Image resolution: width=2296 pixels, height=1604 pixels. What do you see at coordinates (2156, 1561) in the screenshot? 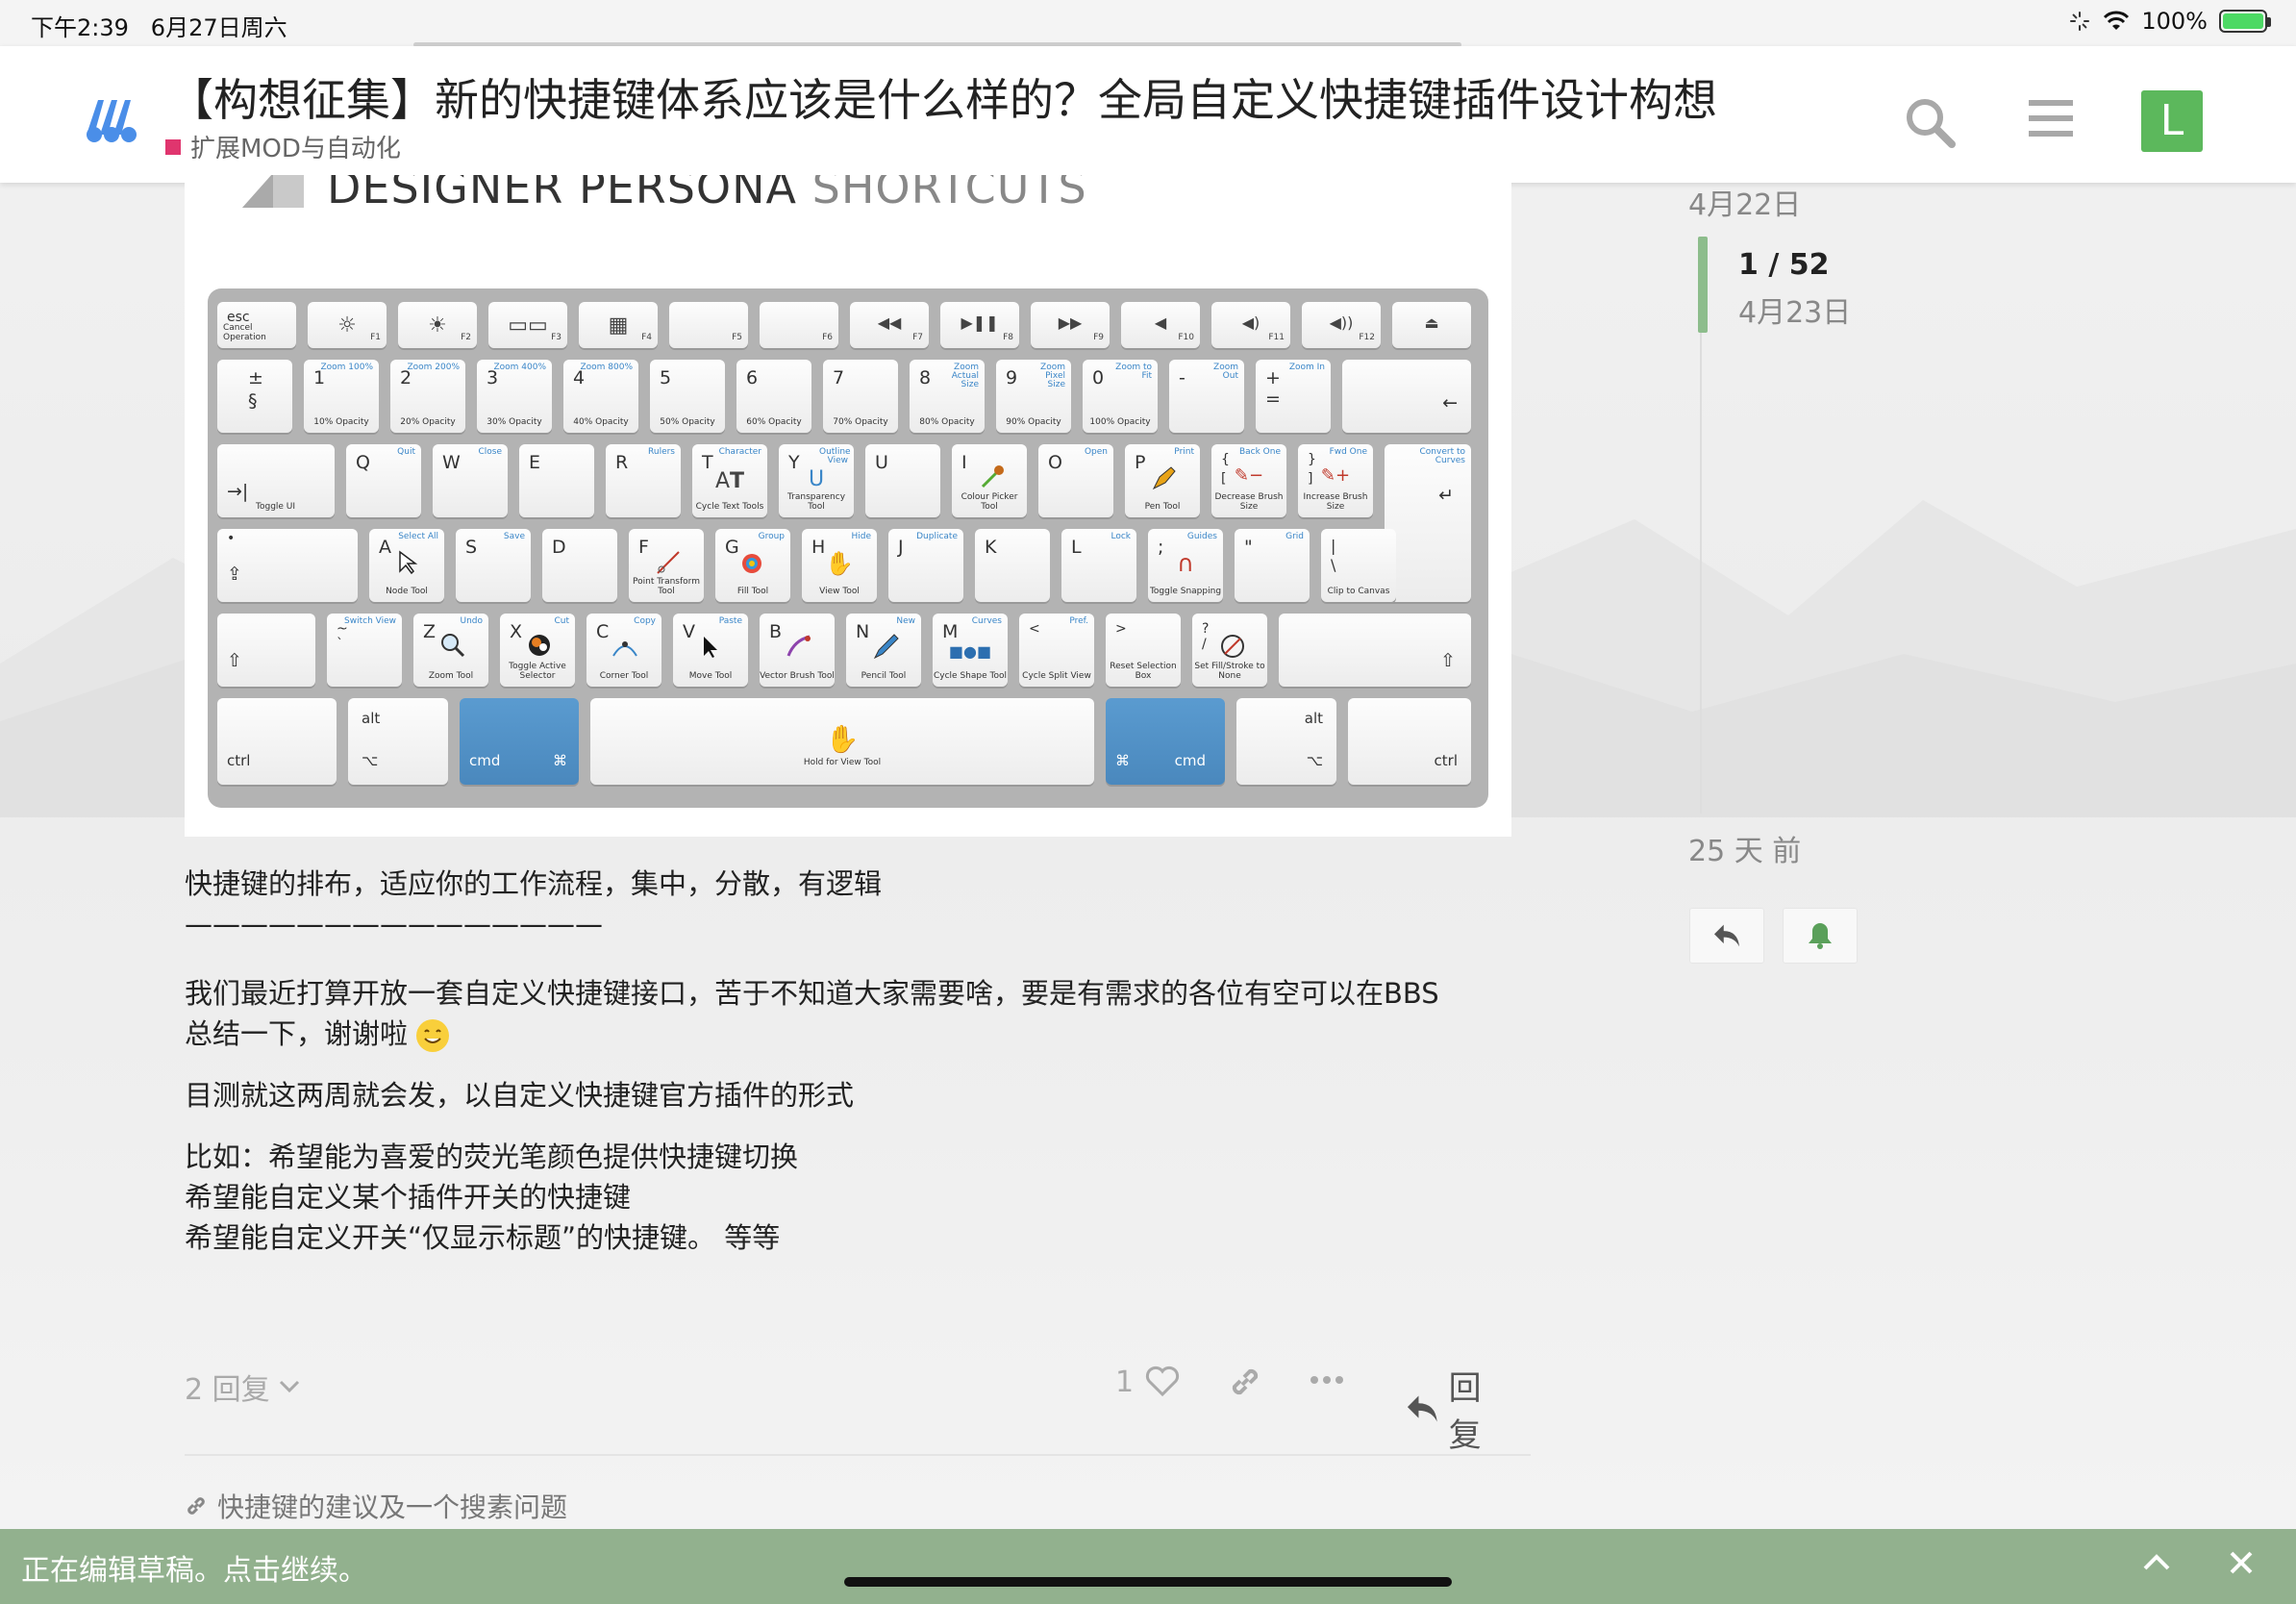
I see `chevron-up-icon` at bounding box center [2156, 1561].